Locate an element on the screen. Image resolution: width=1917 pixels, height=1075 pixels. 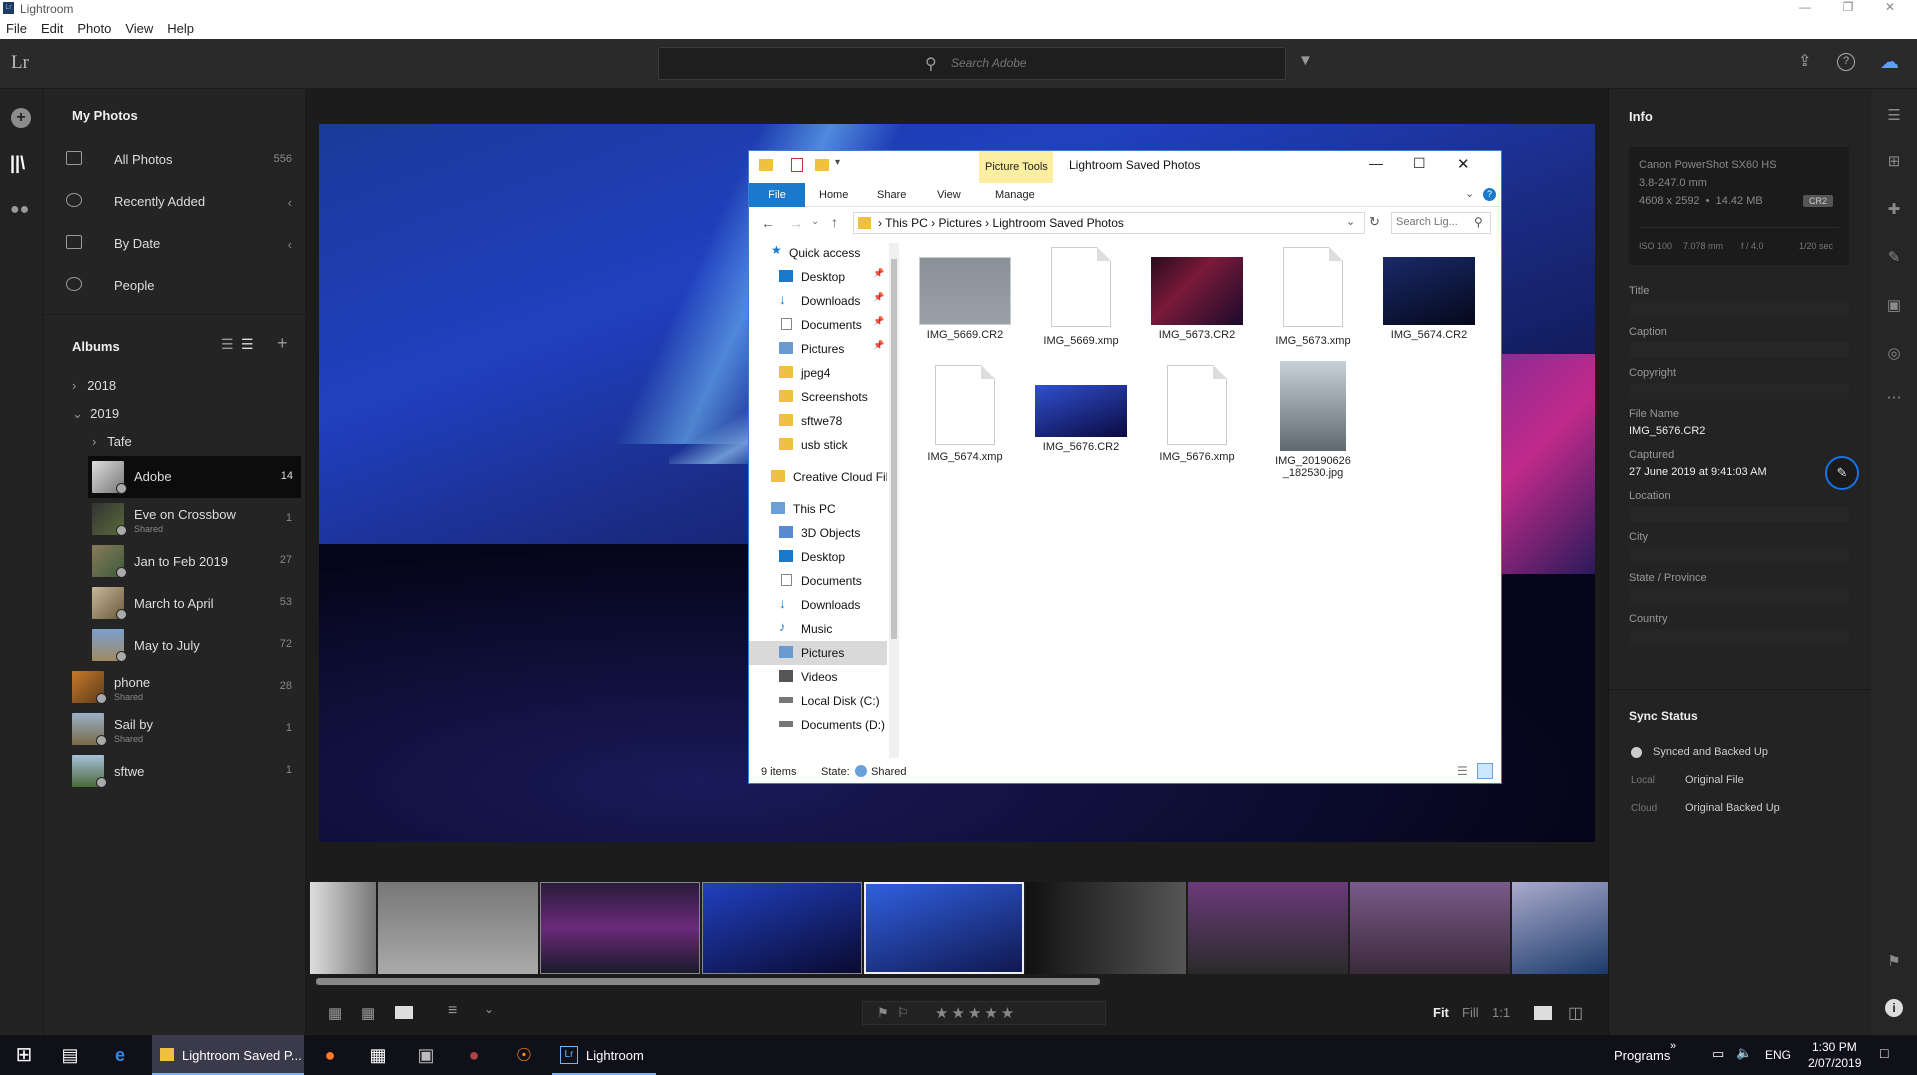
grid-large-icon: ▦ is located at coordinates (368, 1013).